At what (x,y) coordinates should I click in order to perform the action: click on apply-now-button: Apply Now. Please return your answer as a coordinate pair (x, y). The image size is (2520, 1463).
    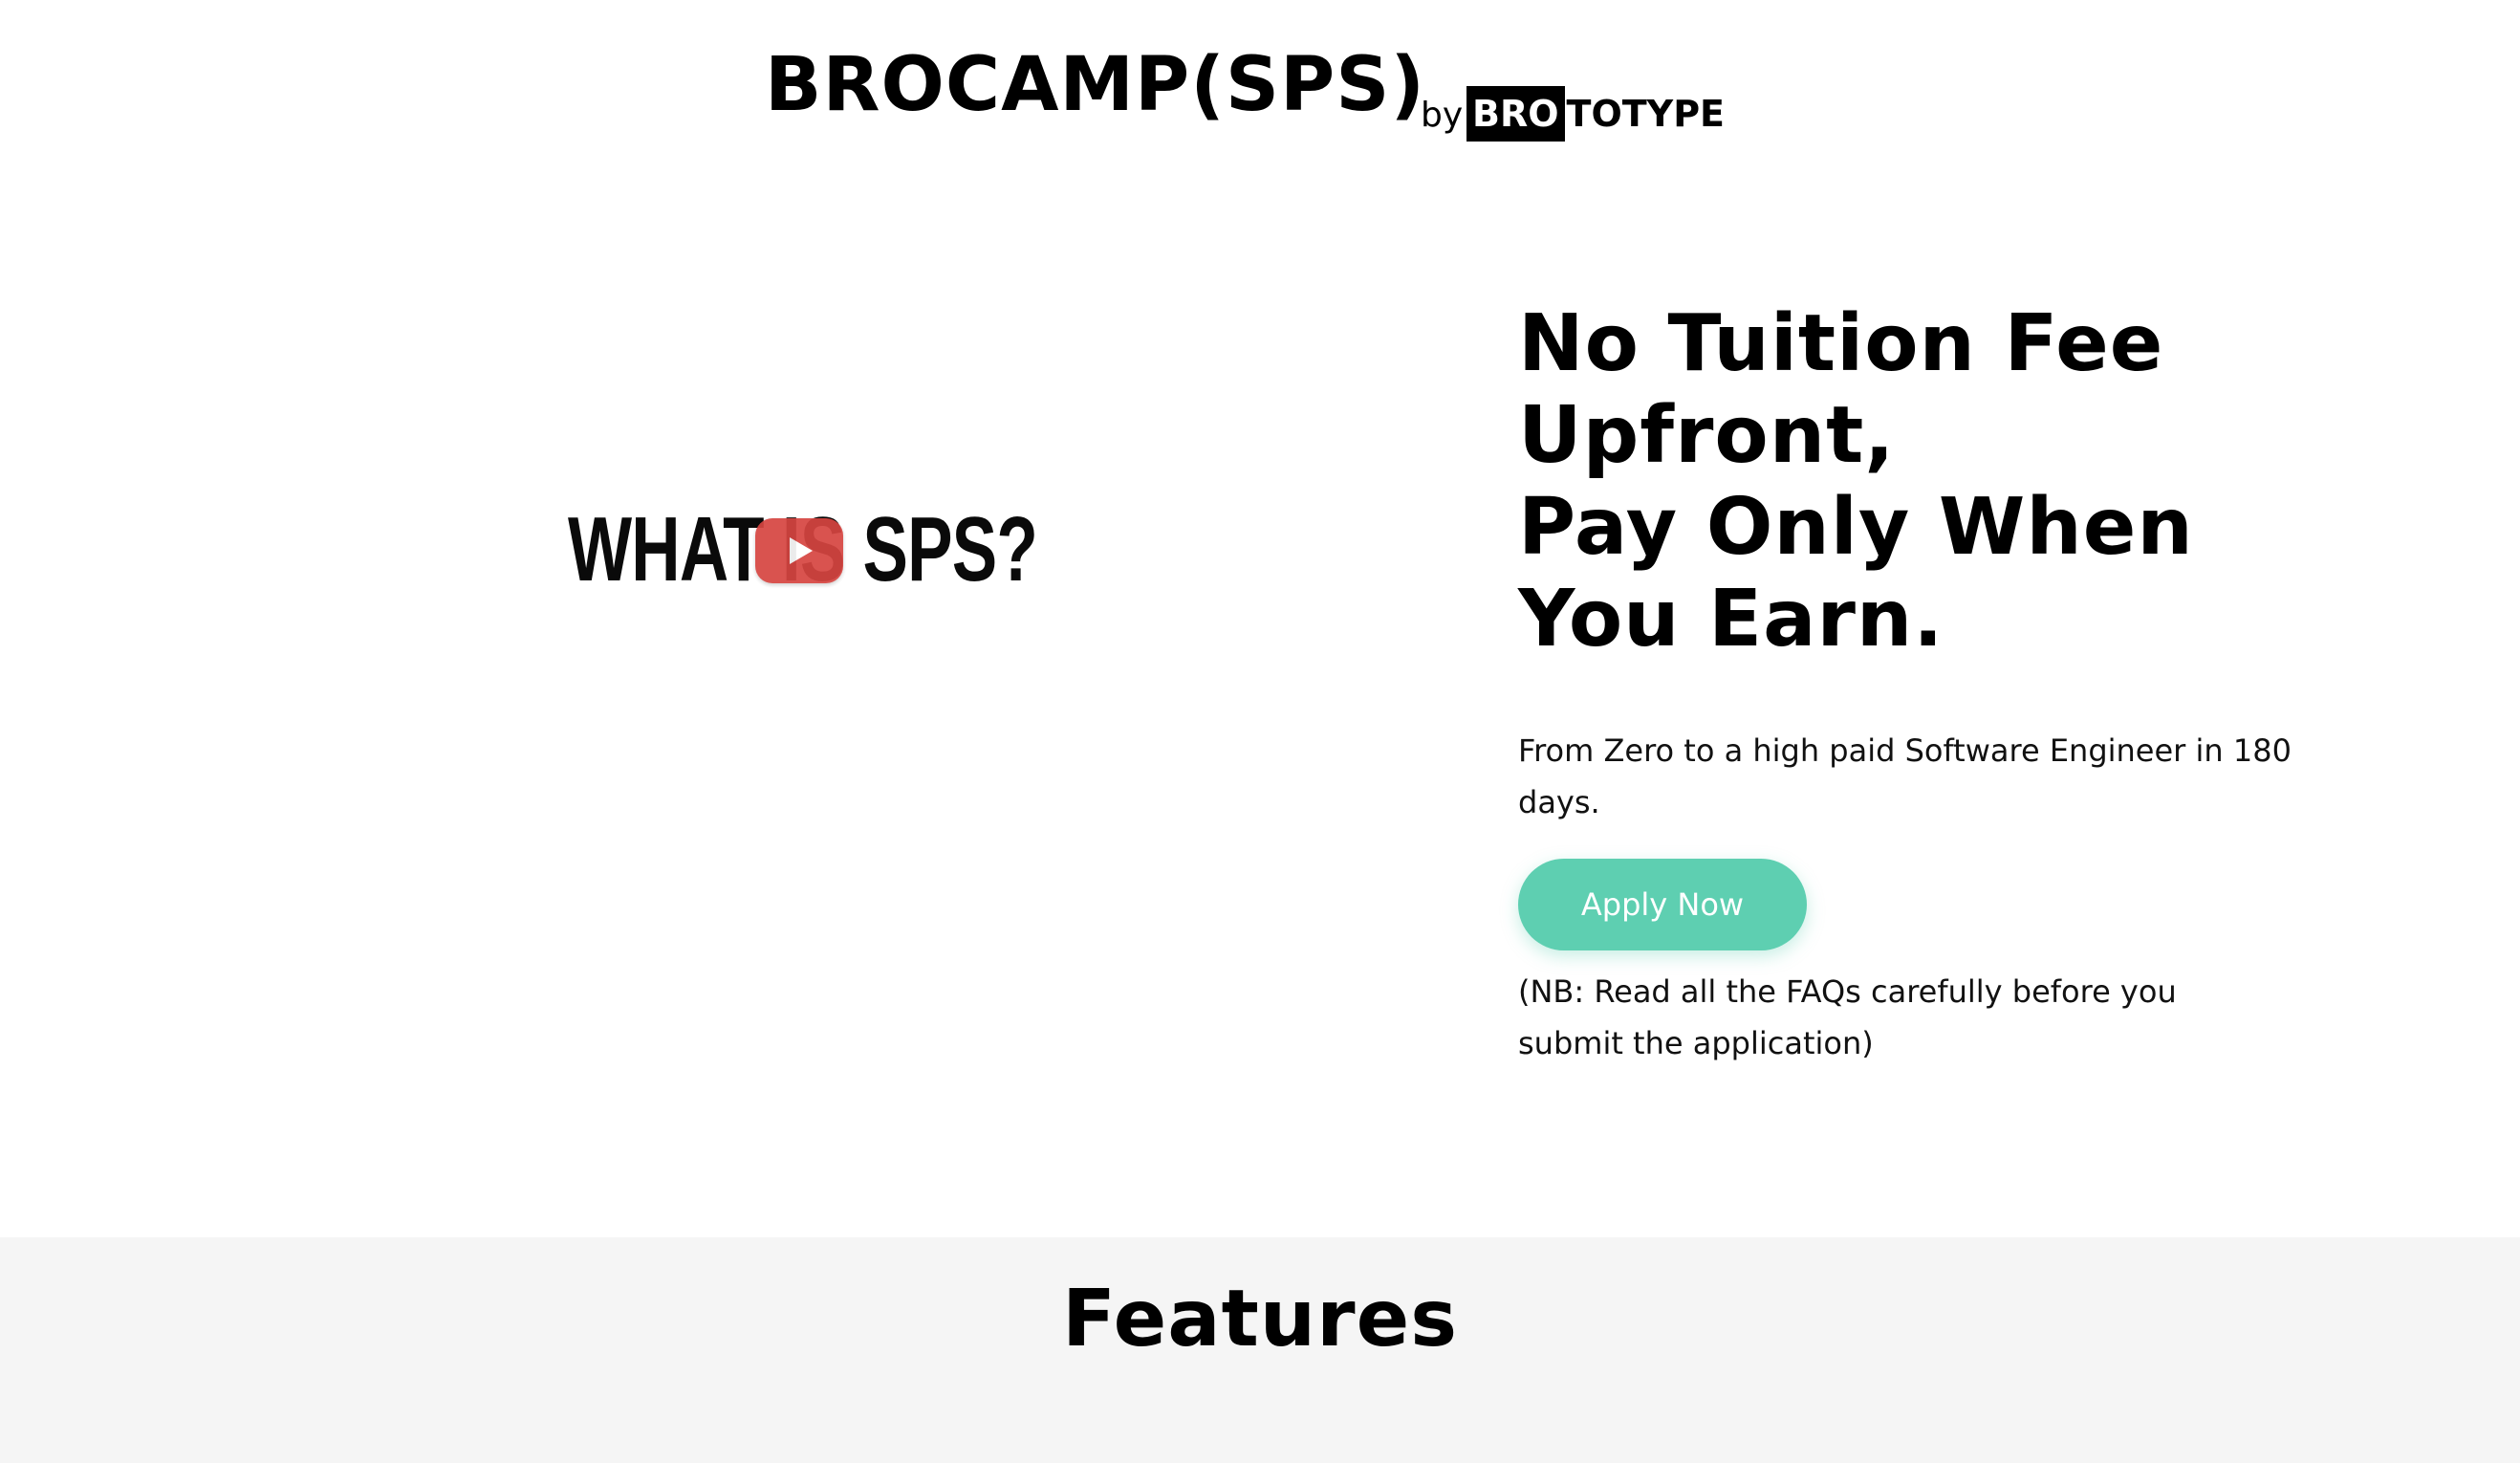
    Looking at the image, I should click on (1663, 905).